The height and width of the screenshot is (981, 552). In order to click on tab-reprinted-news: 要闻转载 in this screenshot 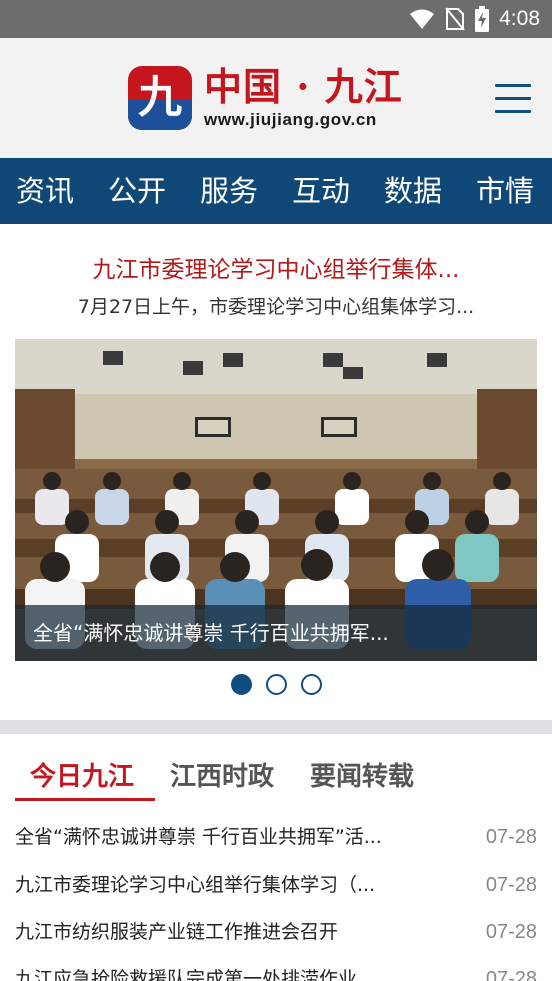, I will do `click(362, 774)`.